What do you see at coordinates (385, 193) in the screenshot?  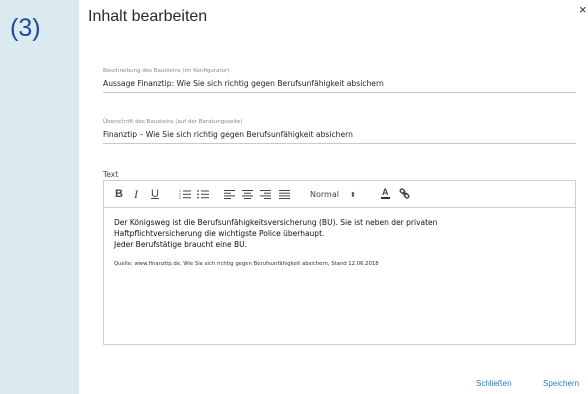 I see `text-color-icon: A` at bounding box center [385, 193].